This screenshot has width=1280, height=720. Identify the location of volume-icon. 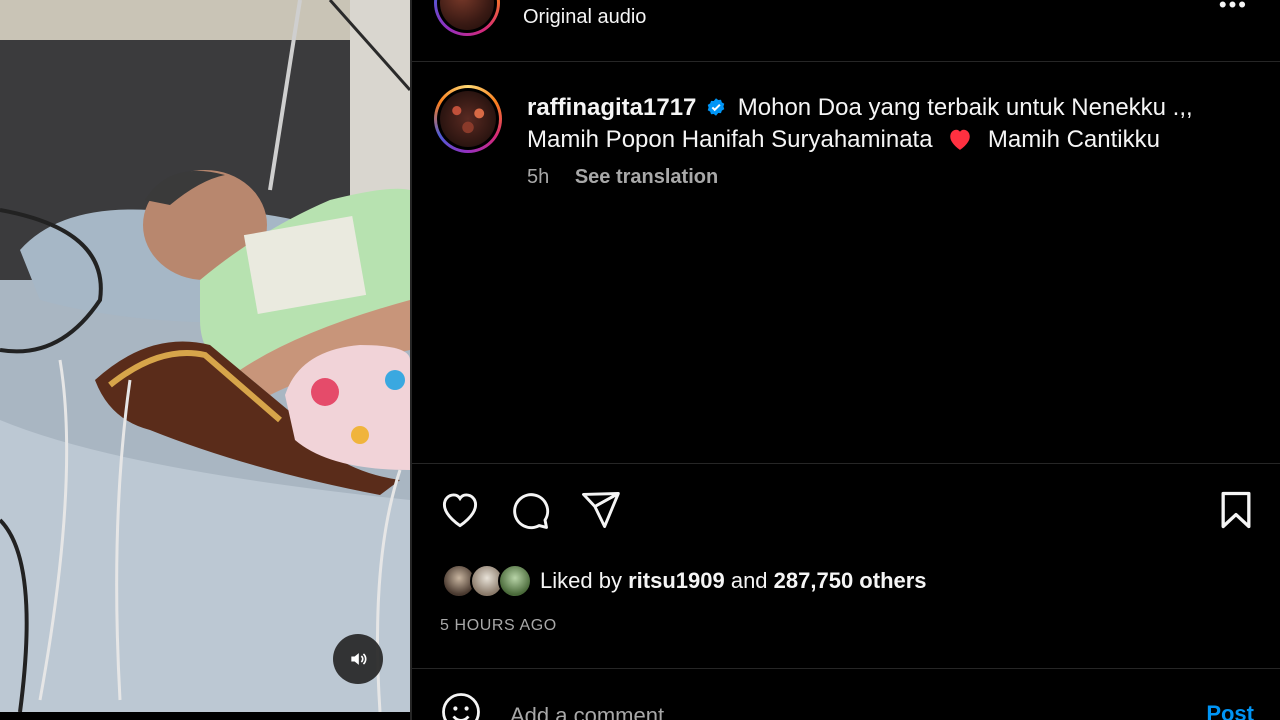
(359, 659).